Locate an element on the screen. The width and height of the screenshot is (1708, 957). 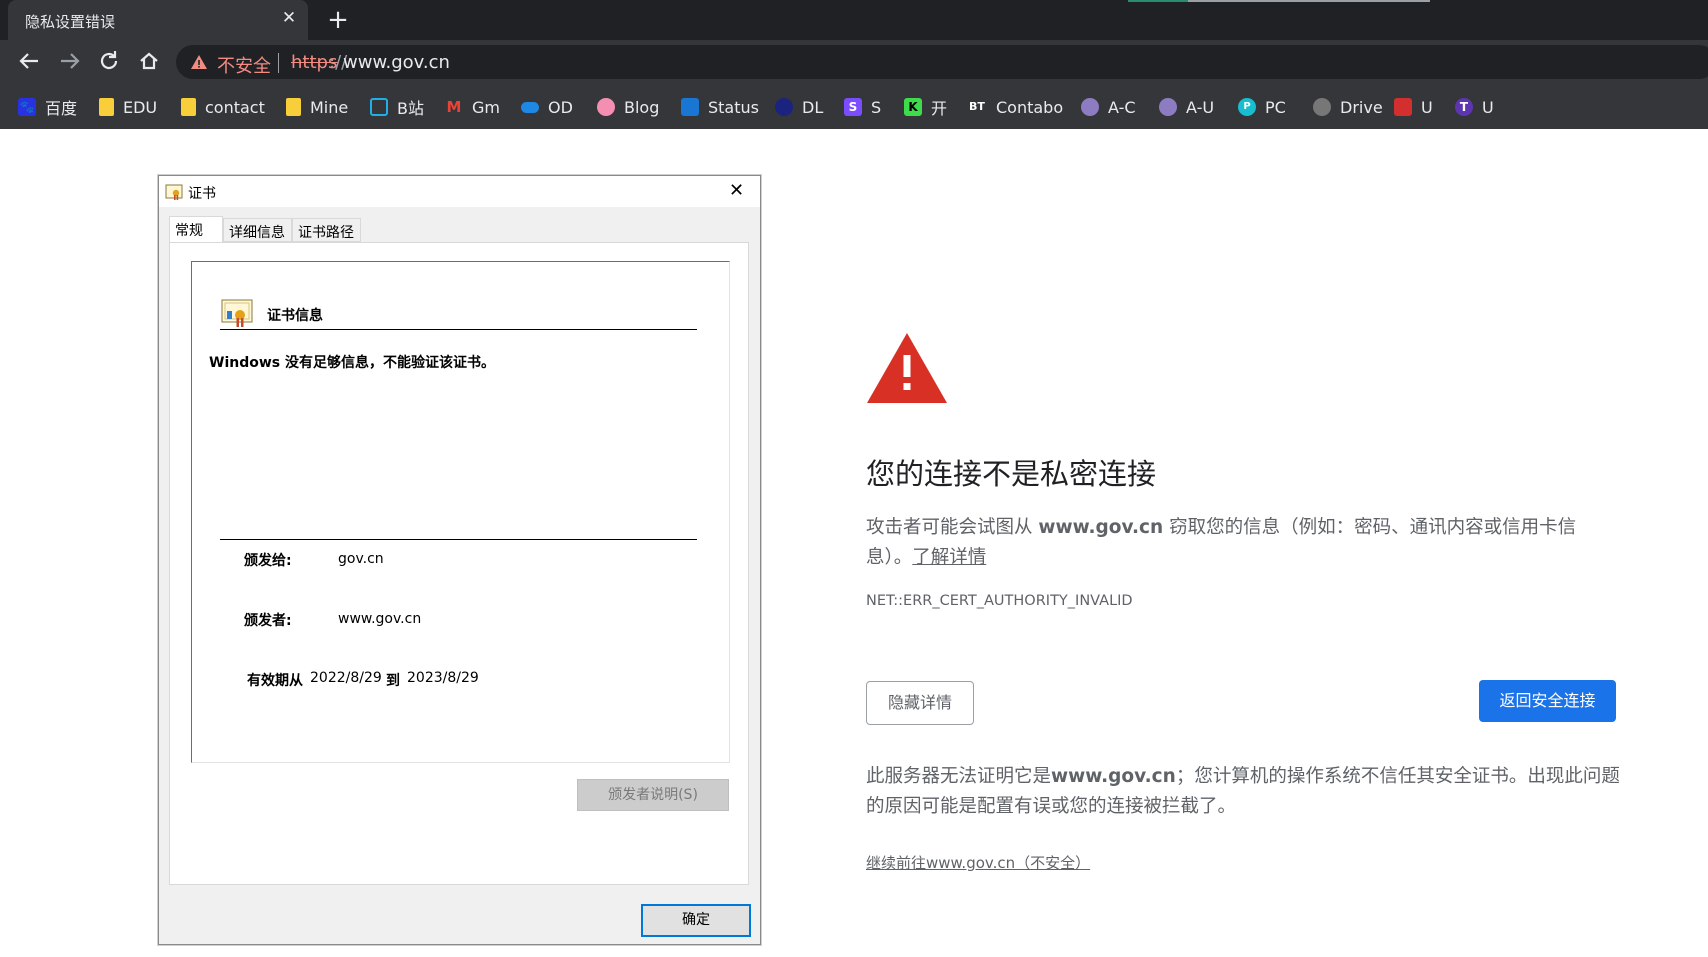
bookmark-label: 百度 is located at coordinates (61, 108).